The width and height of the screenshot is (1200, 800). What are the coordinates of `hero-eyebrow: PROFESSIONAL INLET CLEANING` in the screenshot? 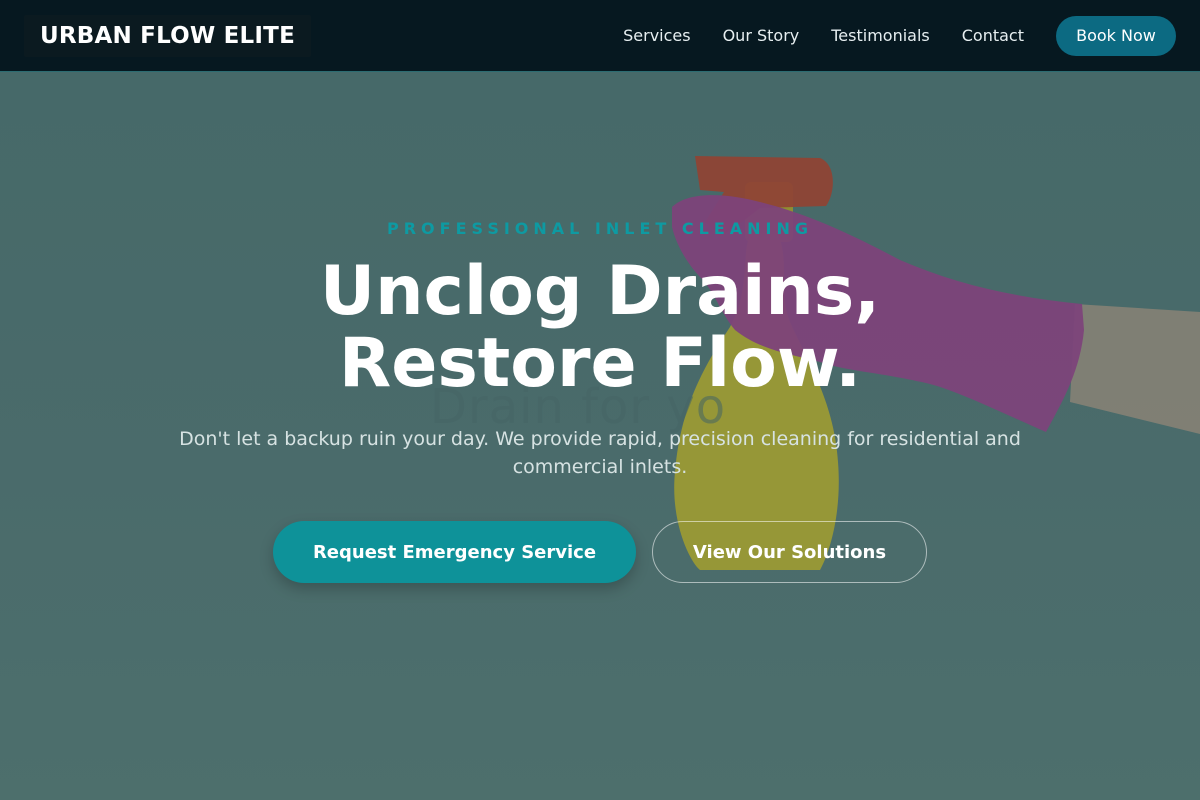 It's located at (600, 228).